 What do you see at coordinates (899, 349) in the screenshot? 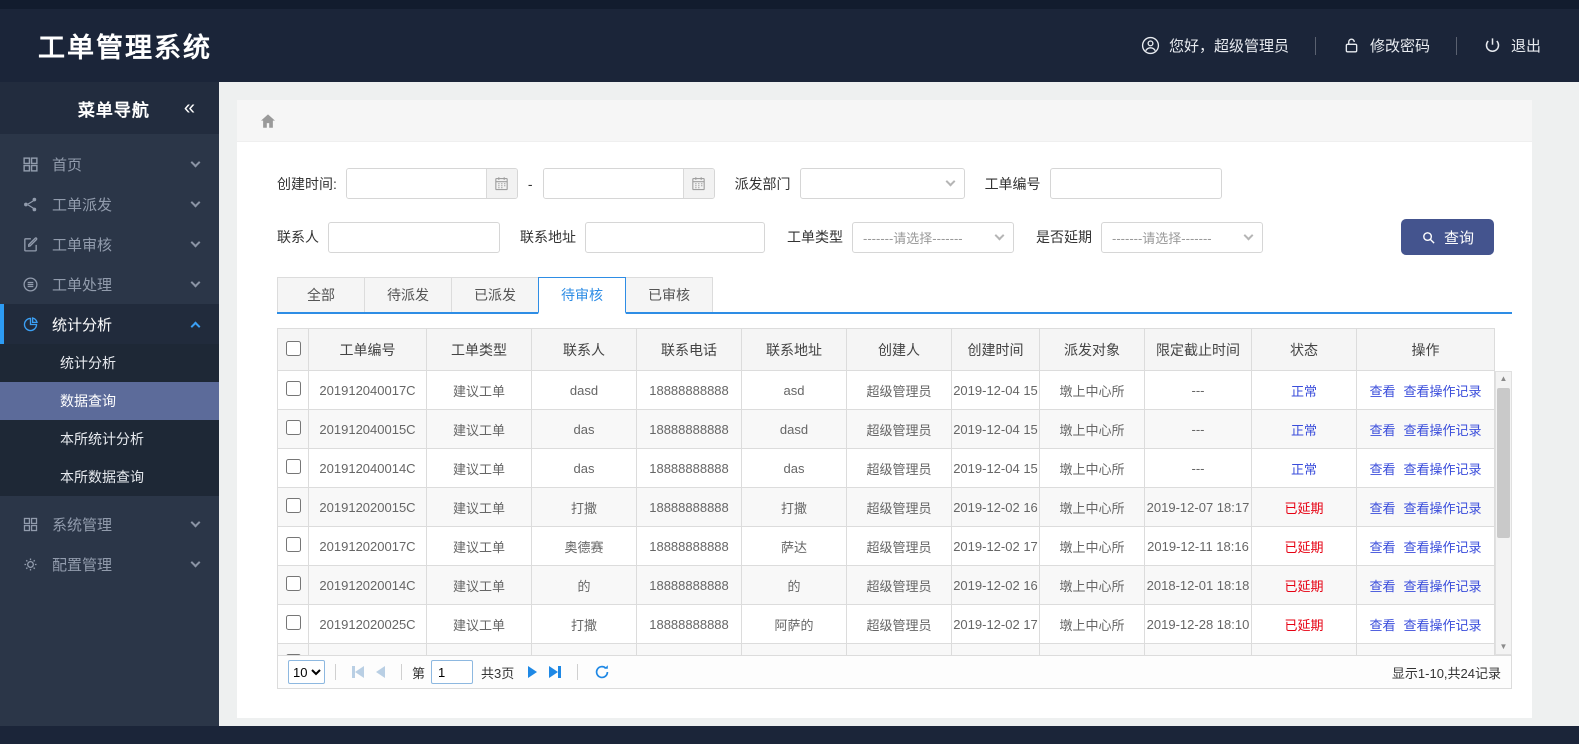
I see `col-creator: 创建人` at bounding box center [899, 349].